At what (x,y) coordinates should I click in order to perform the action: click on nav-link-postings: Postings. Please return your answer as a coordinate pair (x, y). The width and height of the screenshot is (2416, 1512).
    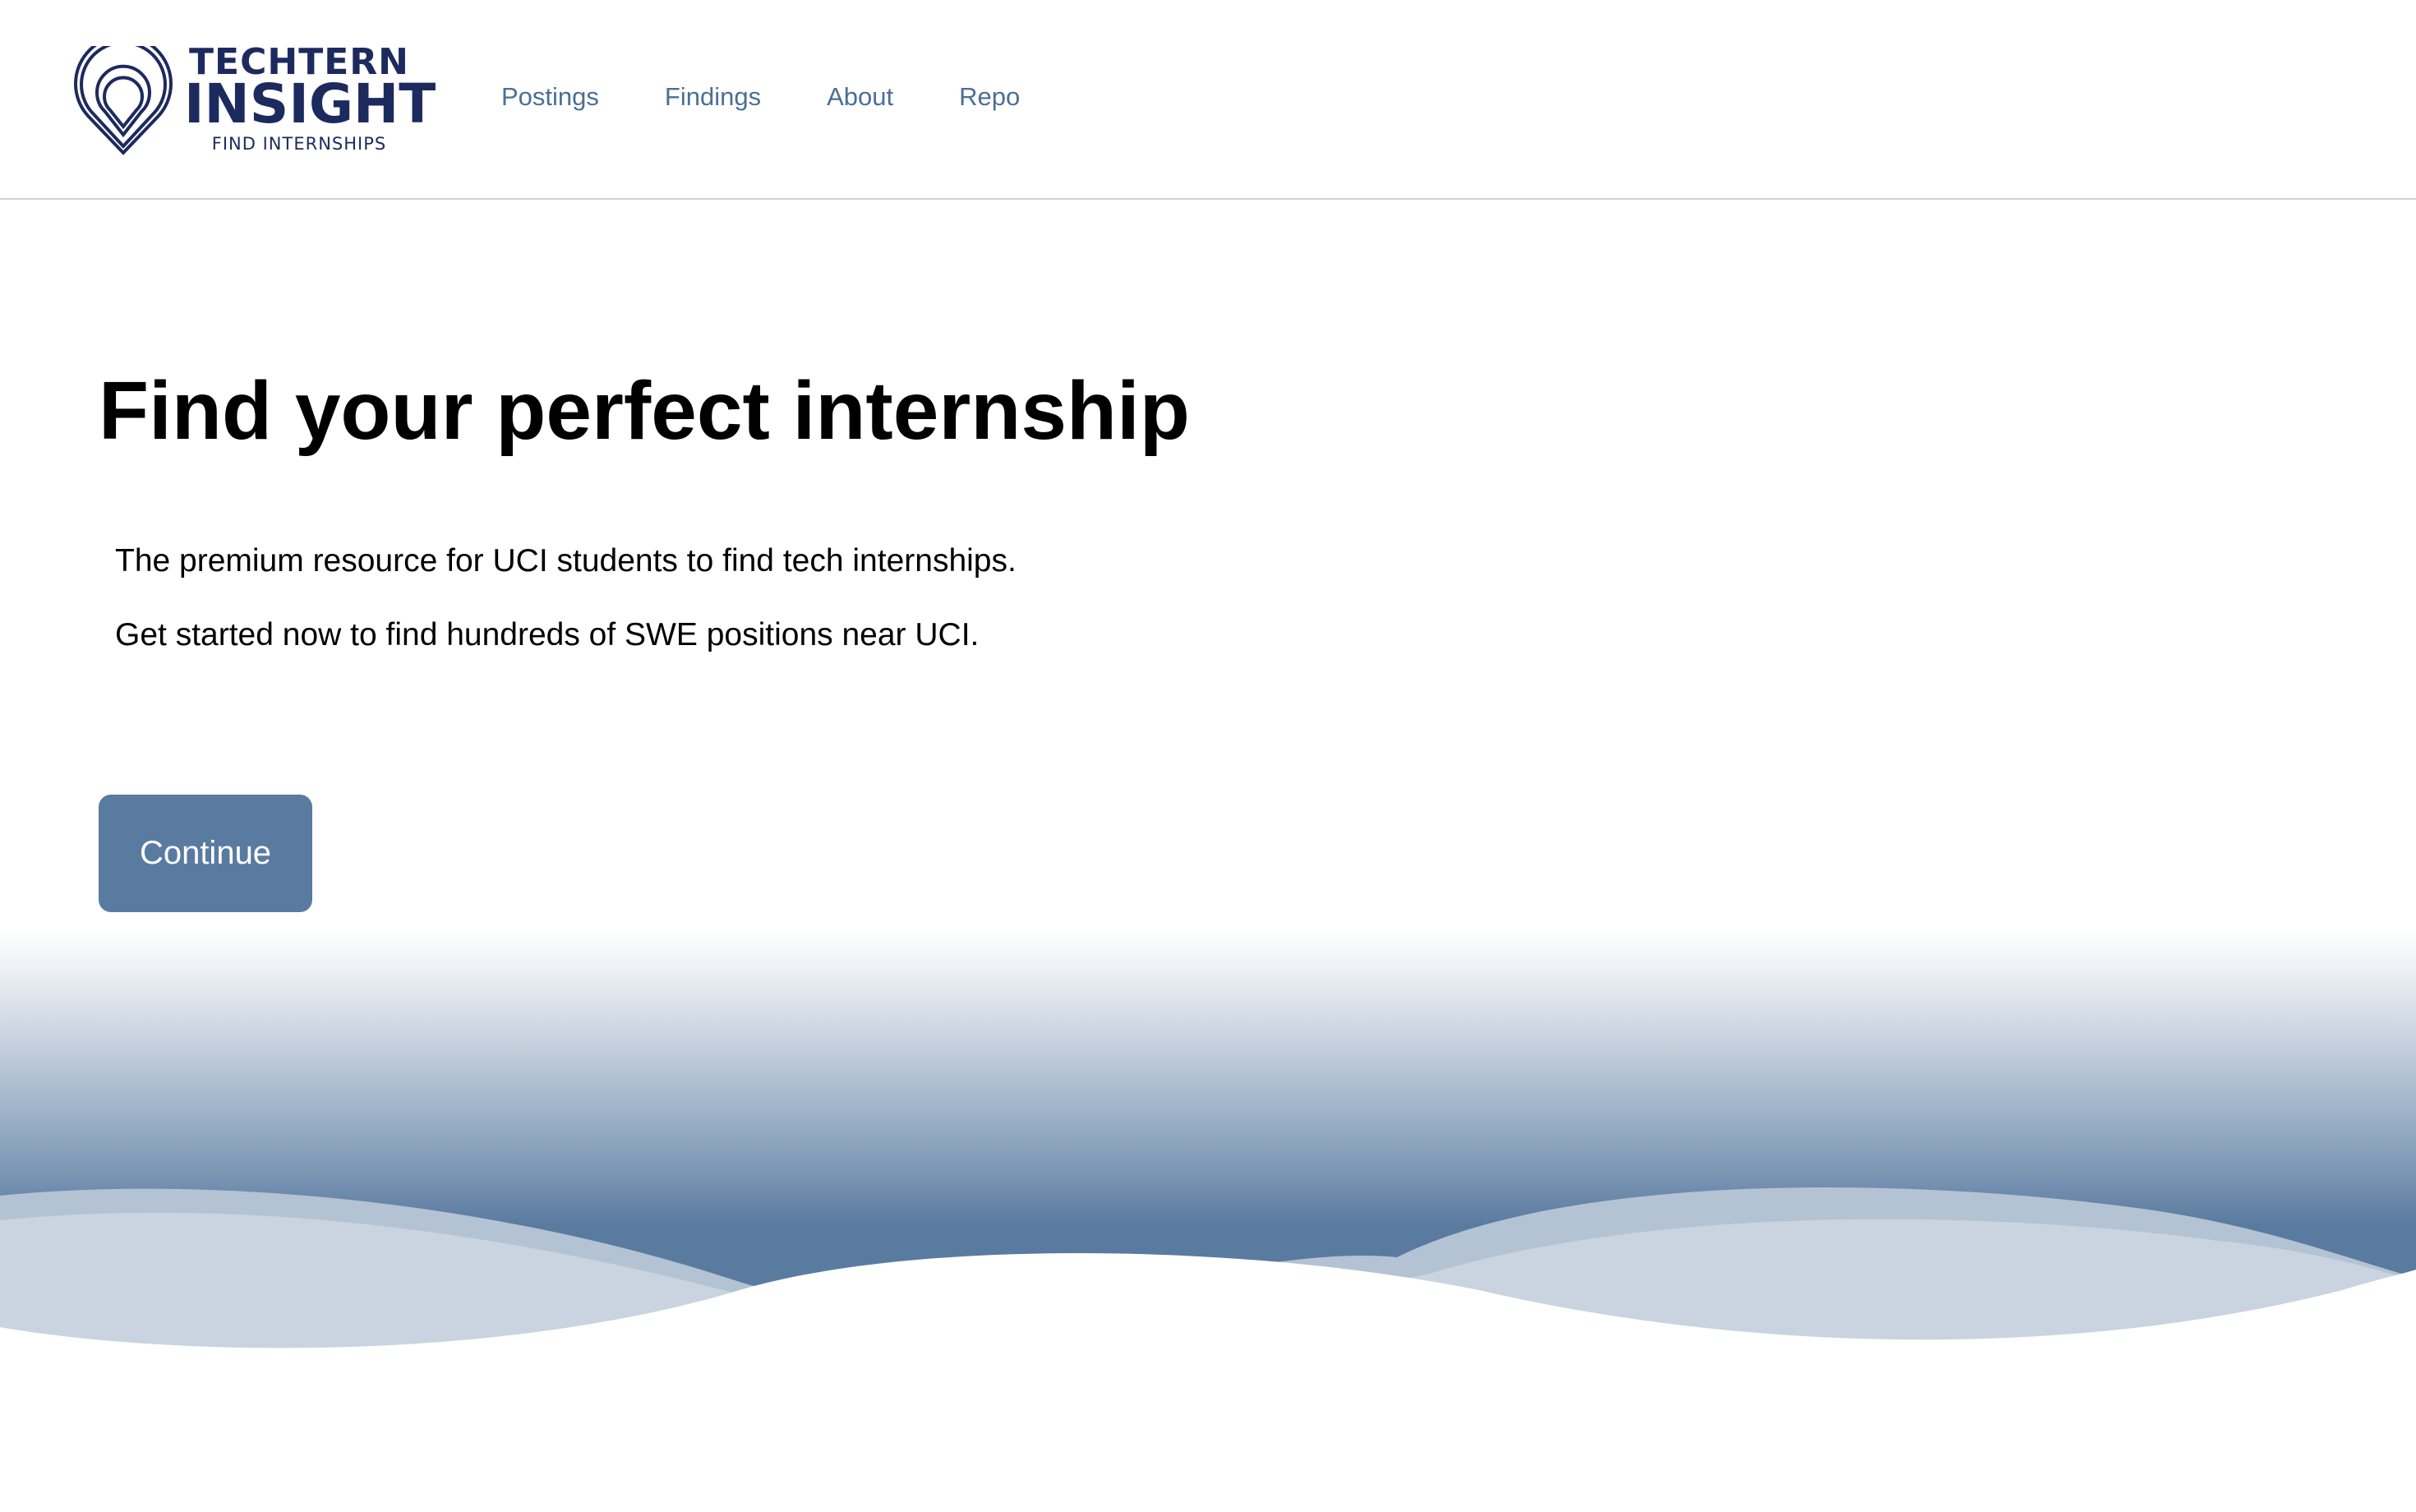
    Looking at the image, I should click on (550, 97).